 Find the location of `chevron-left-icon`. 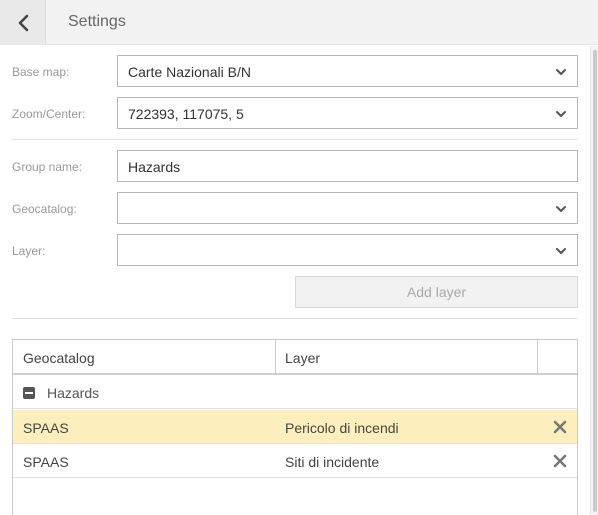

chevron-left-icon is located at coordinates (23, 22).